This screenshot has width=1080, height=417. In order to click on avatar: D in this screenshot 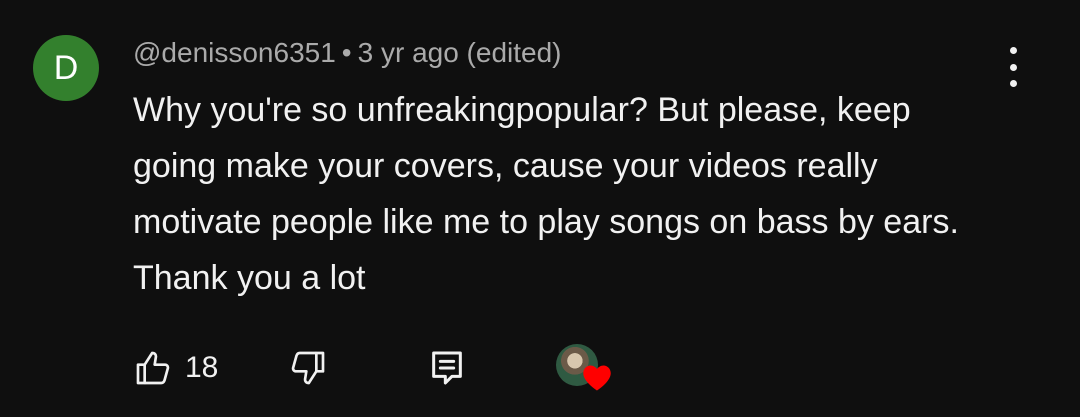, I will do `click(66, 68)`.